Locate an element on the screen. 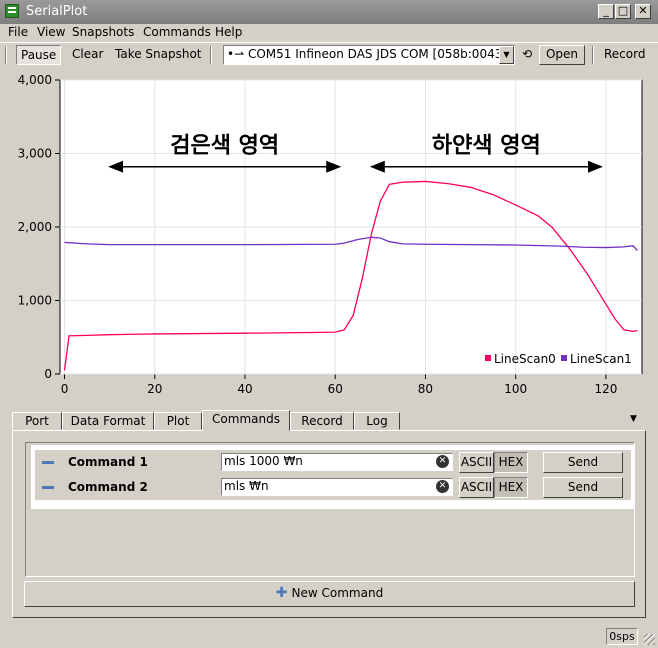  x-tick-label: 80 is located at coordinates (425, 389).